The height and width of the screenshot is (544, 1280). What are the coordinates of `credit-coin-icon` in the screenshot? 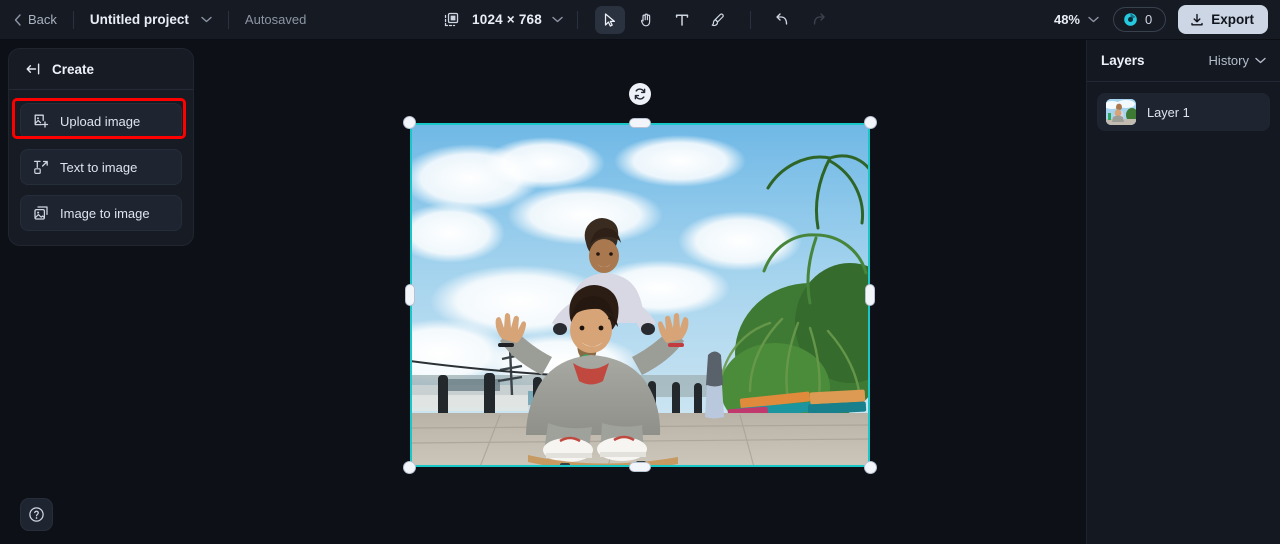 It's located at (1130, 19).